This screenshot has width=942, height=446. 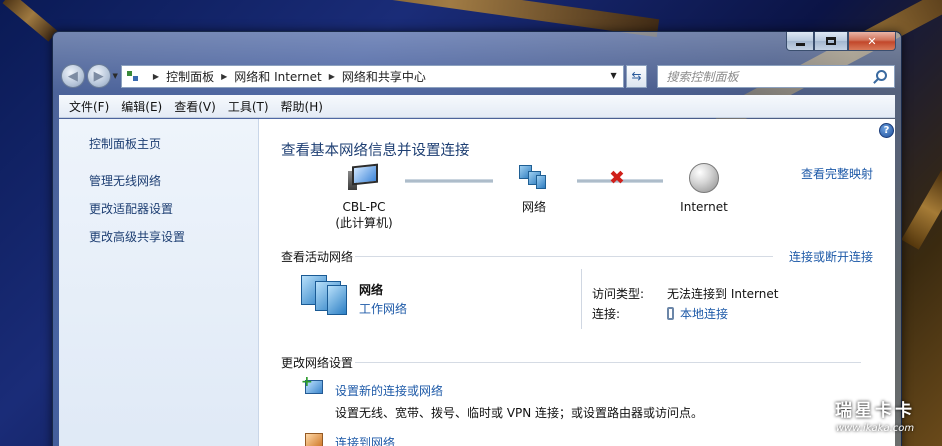 I want to click on watermark: 瑞星卡卡 www.ikaka.com, so click(x=875, y=421).